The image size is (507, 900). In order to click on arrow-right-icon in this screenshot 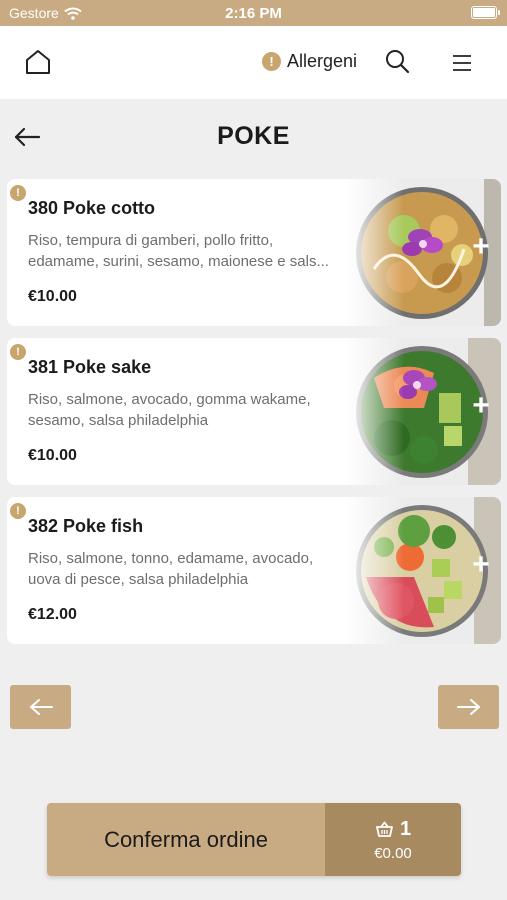, I will do `click(468, 707)`.